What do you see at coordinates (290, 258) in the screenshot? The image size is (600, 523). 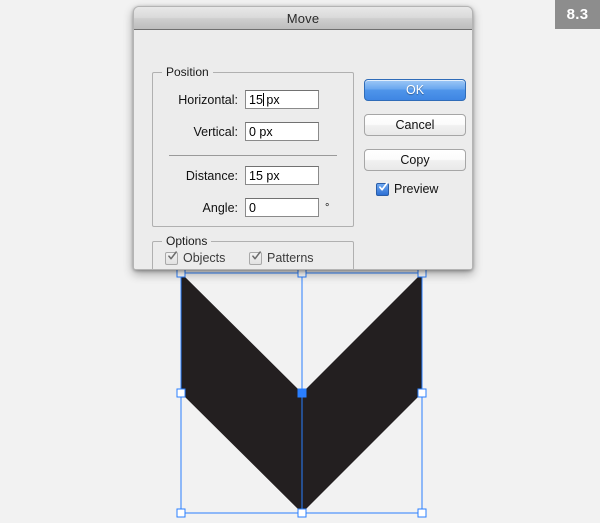 I see `patterns-checkbox-label: Patterns` at bounding box center [290, 258].